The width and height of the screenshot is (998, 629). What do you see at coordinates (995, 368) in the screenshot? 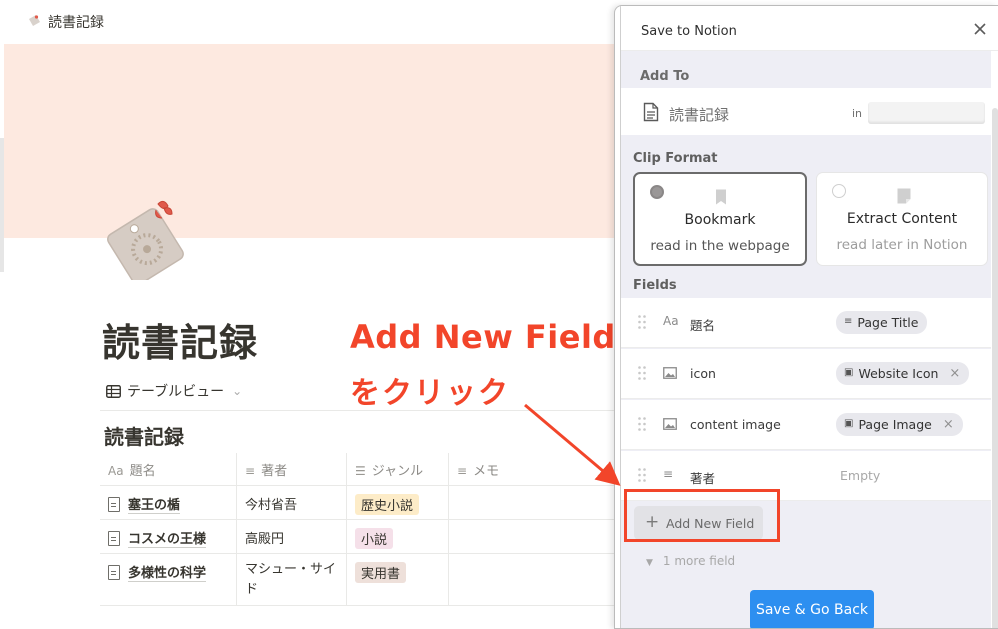
I see `scrollbar` at bounding box center [995, 368].